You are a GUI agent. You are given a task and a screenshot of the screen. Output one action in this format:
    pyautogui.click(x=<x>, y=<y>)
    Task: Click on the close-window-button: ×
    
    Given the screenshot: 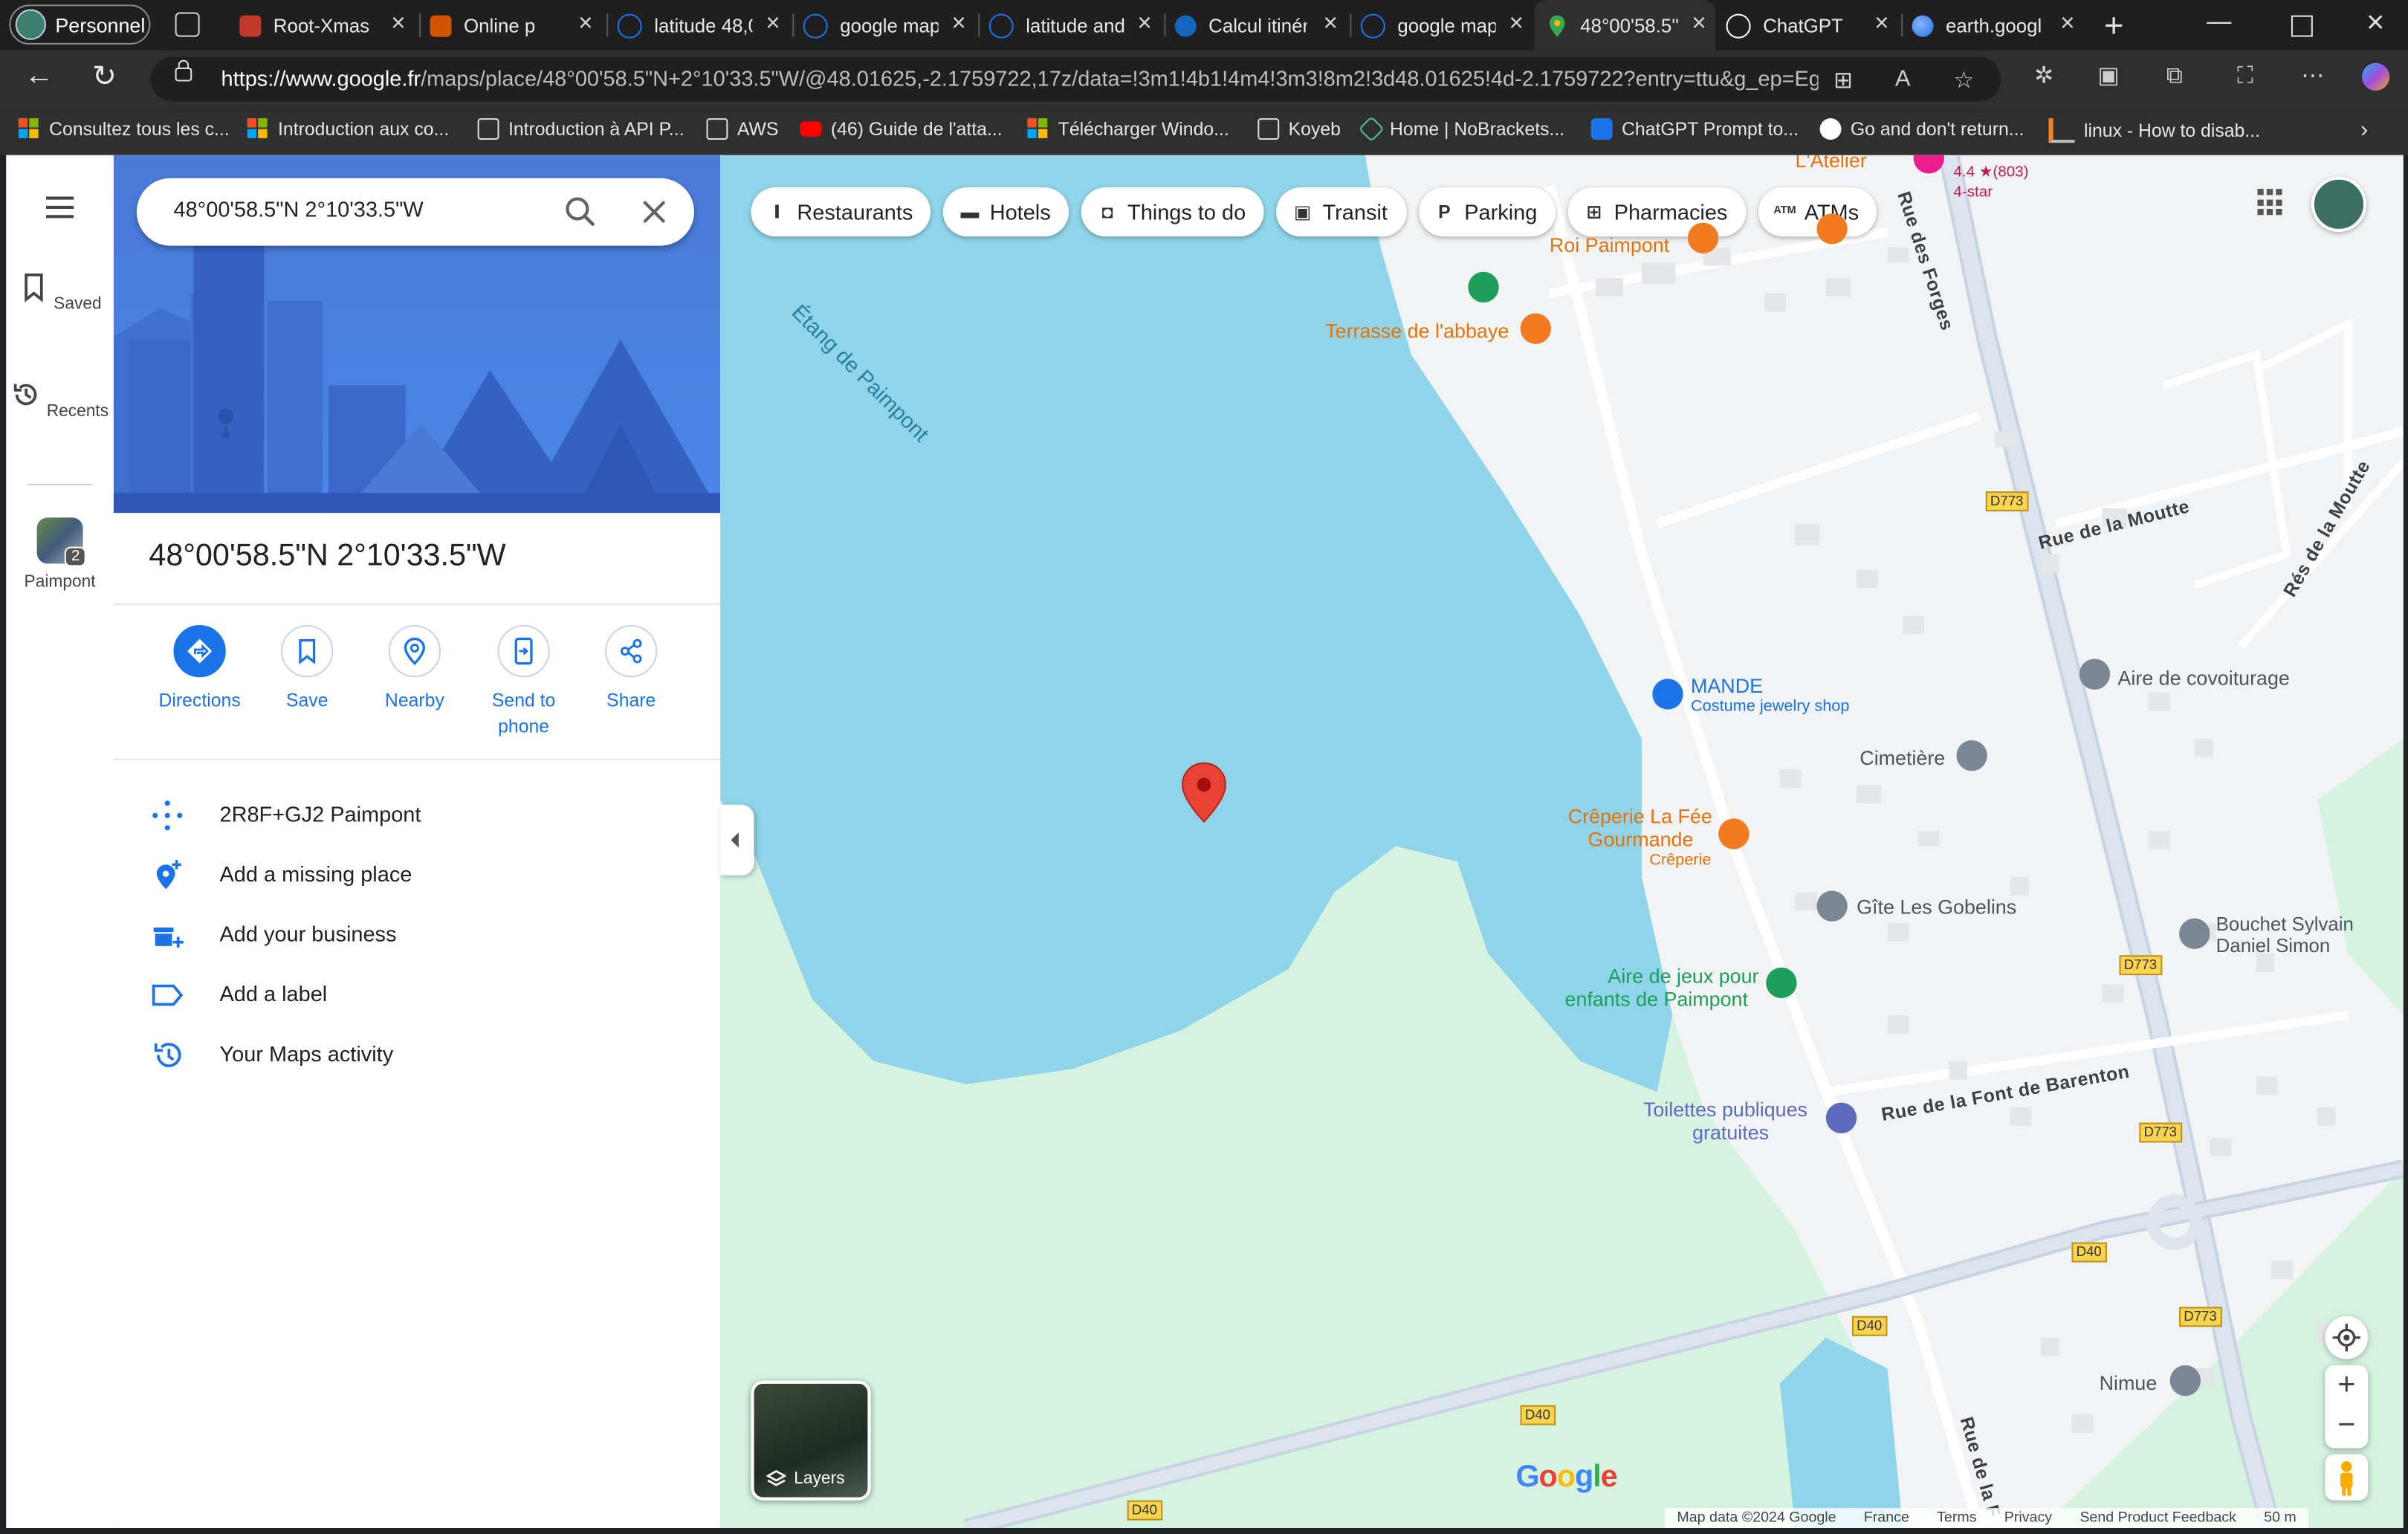 What is the action you would take?
    pyautogui.click(x=2375, y=24)
    